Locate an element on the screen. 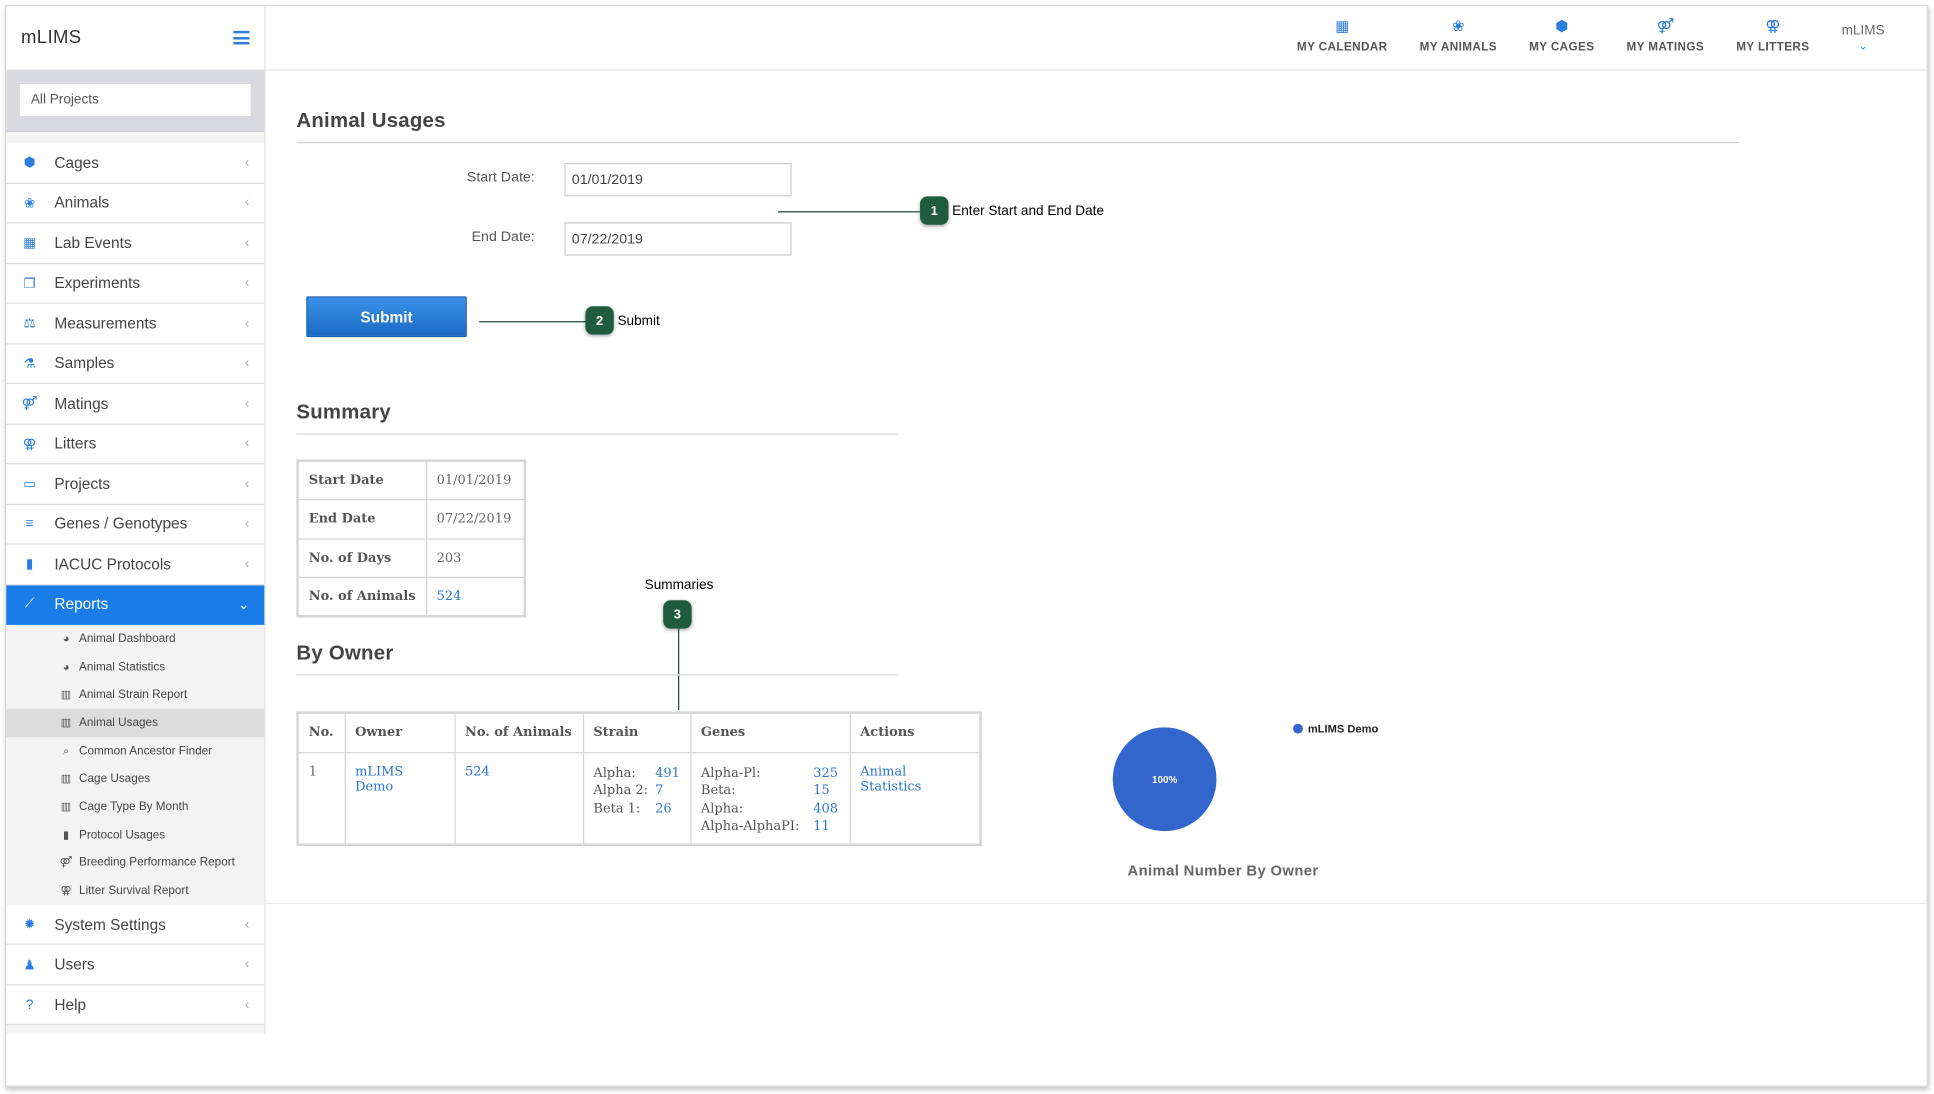 The height and width of the screenshot is (1094, 1934). kv-row: Beta: 15 is located at coordinates (770, 791).